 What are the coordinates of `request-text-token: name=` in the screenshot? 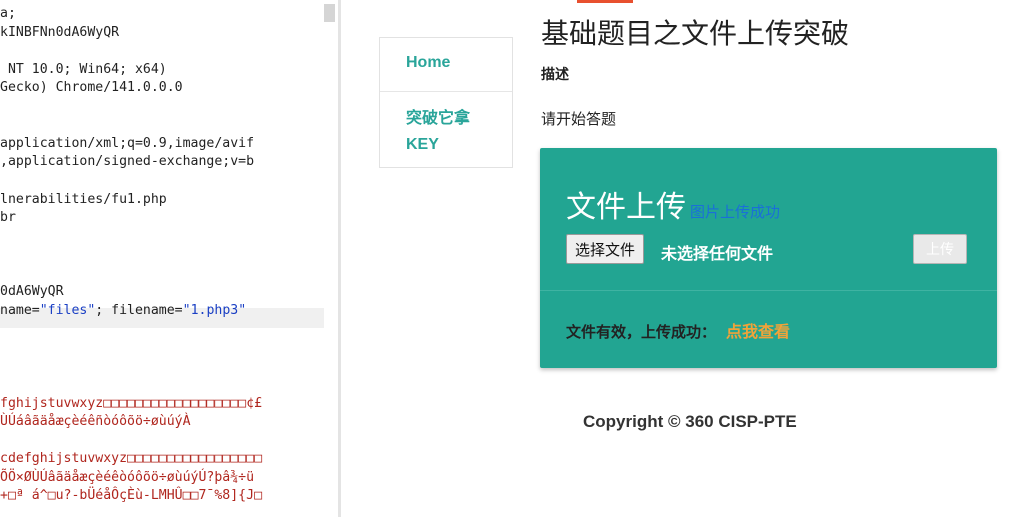 It's located at (20, 310).